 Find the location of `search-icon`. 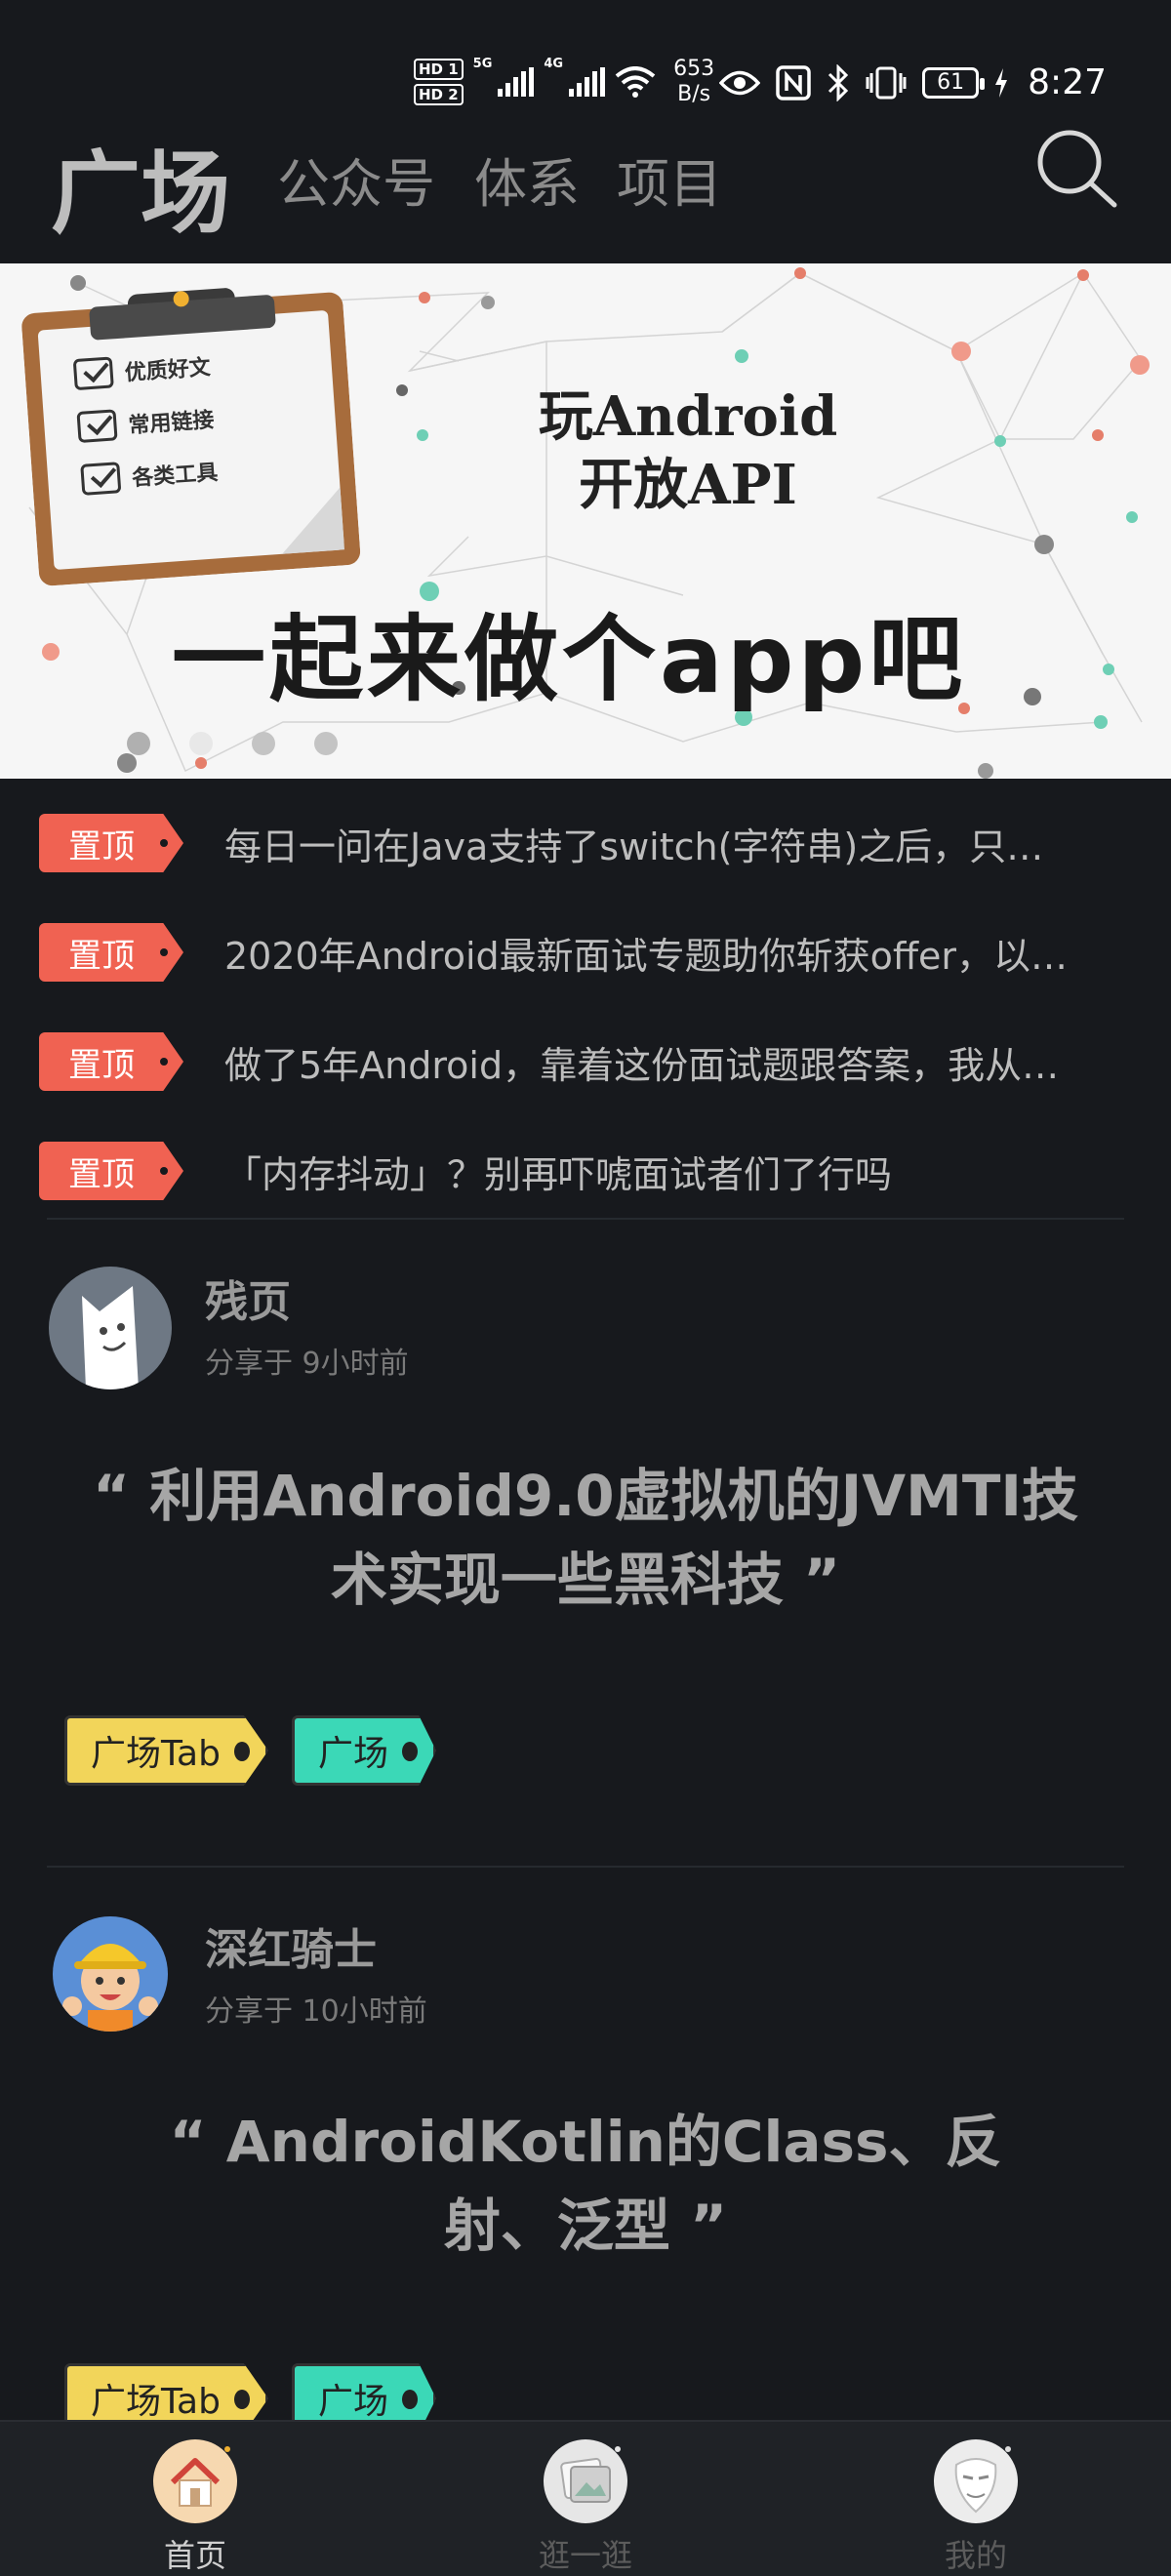

search-icon is located at coordinates (1076, 169).